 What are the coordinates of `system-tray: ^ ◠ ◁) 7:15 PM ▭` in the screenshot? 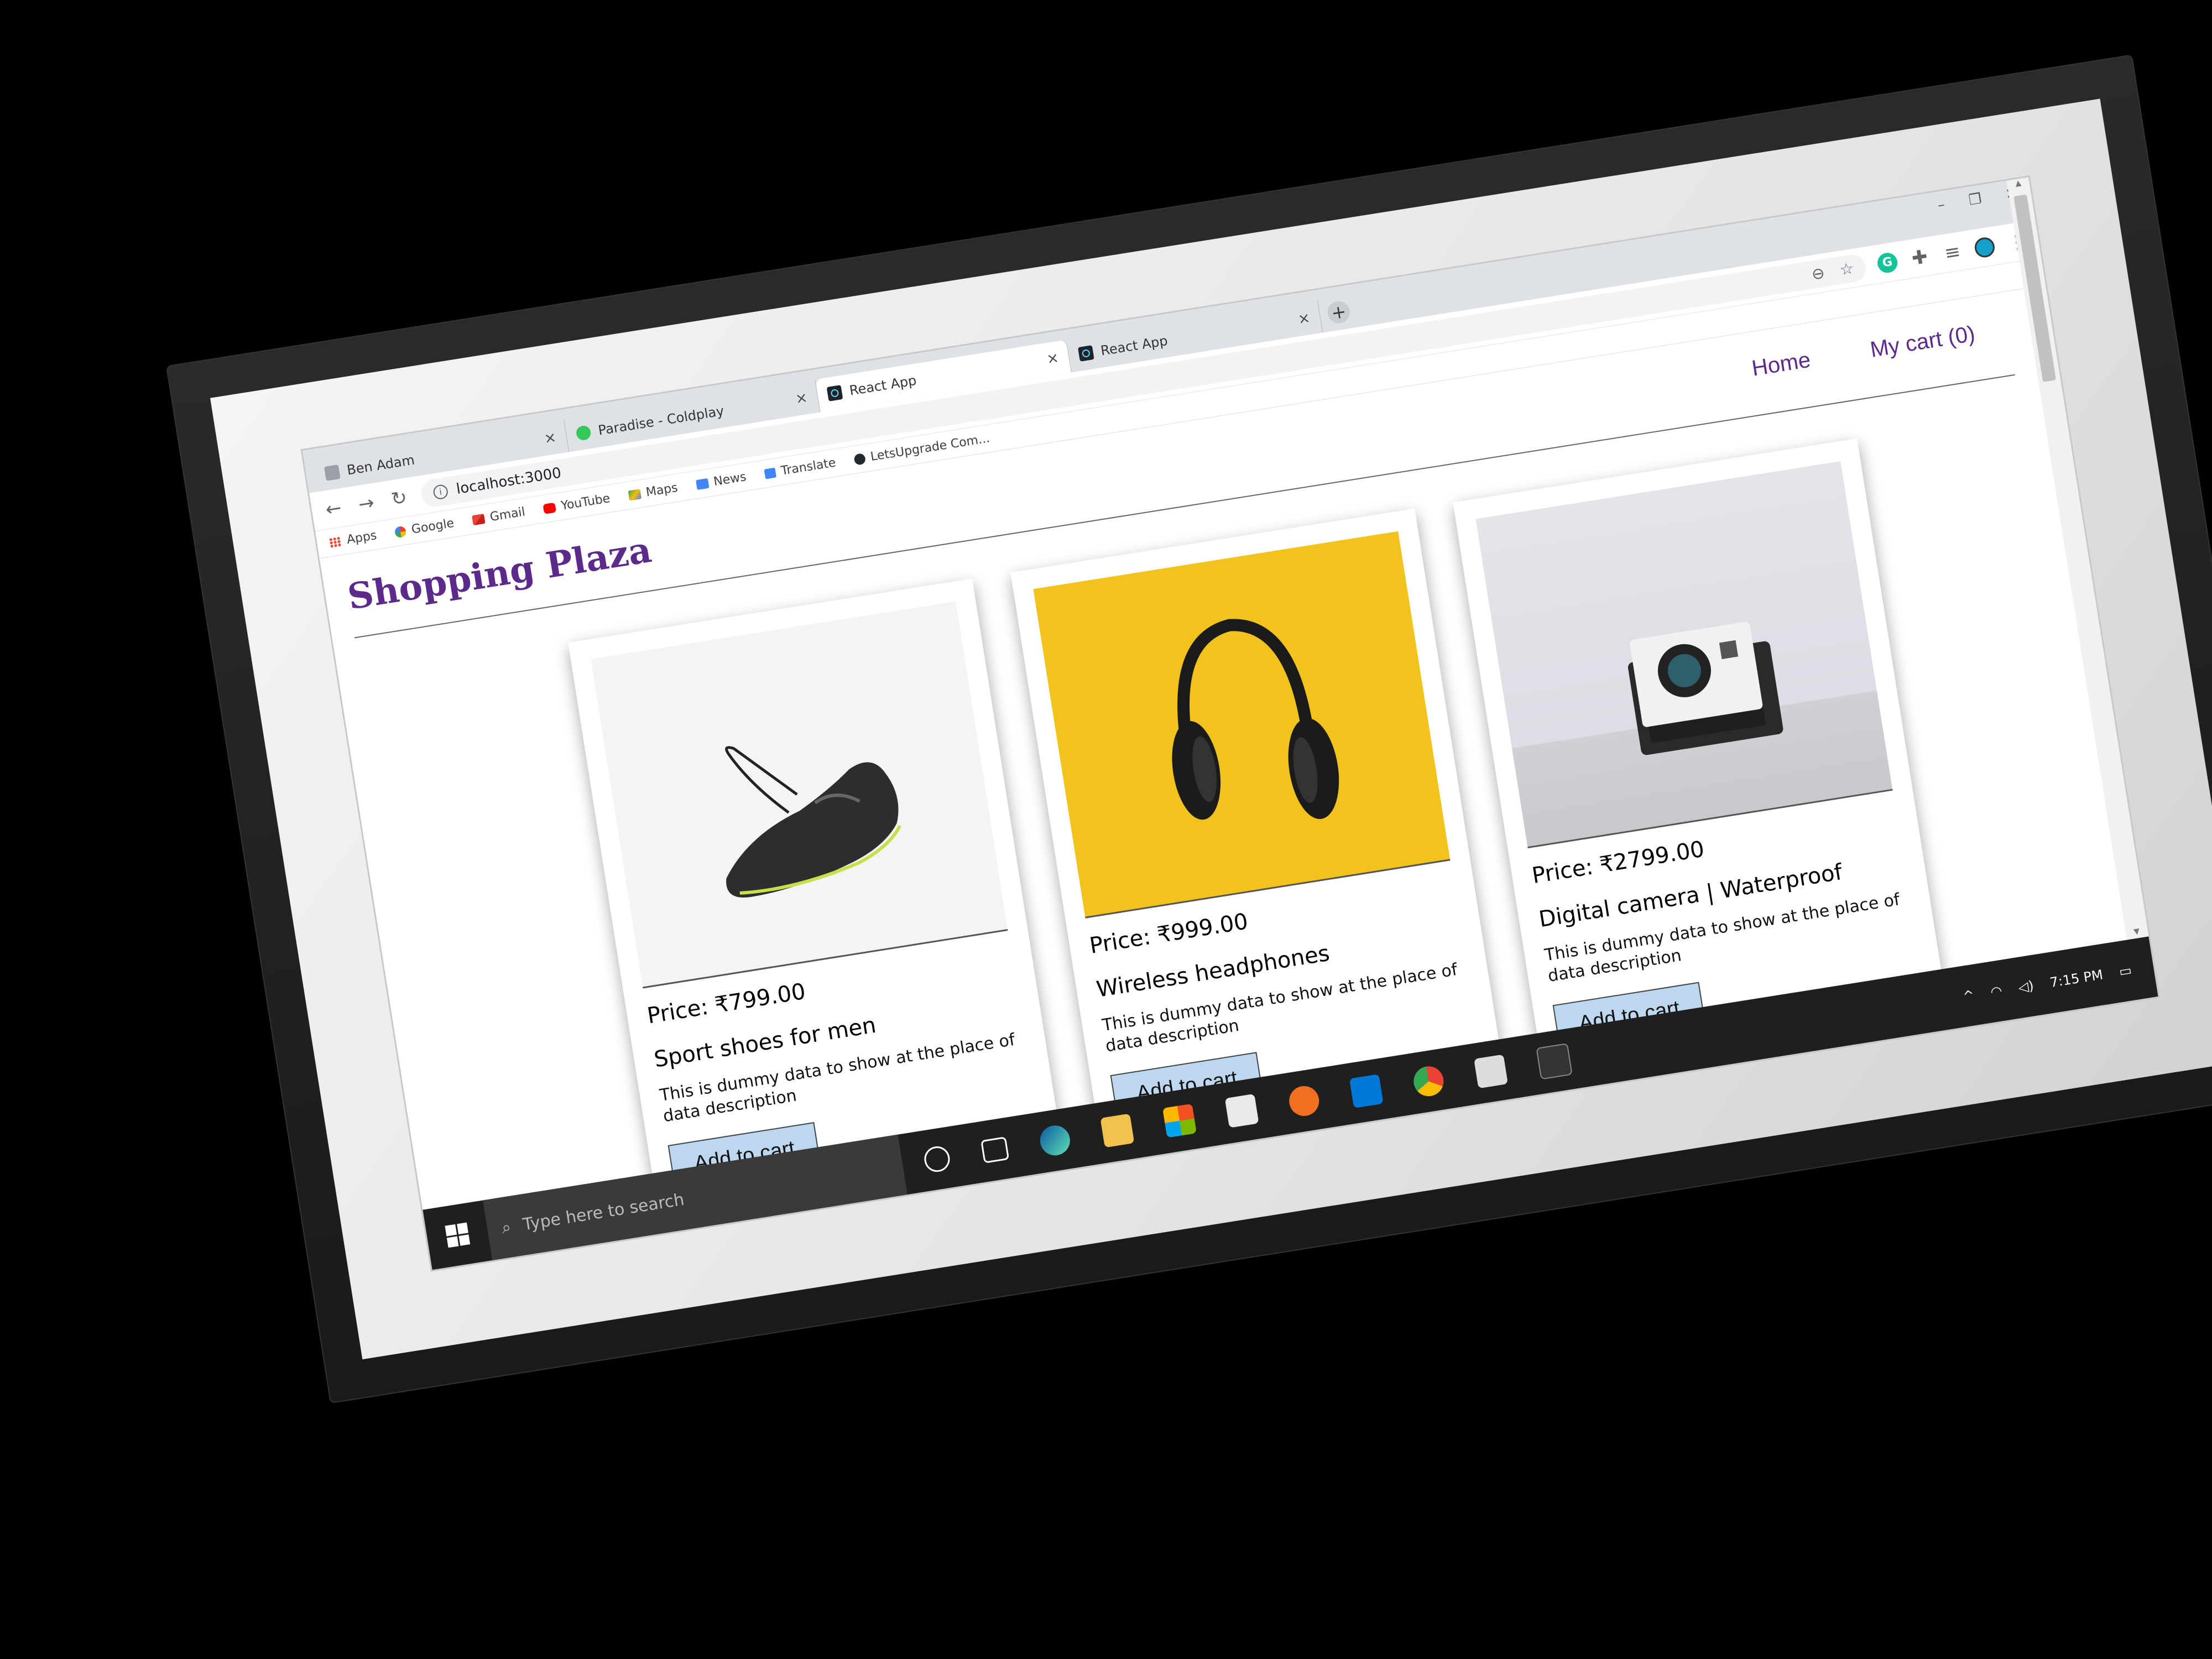 It's located at (2058, 981).